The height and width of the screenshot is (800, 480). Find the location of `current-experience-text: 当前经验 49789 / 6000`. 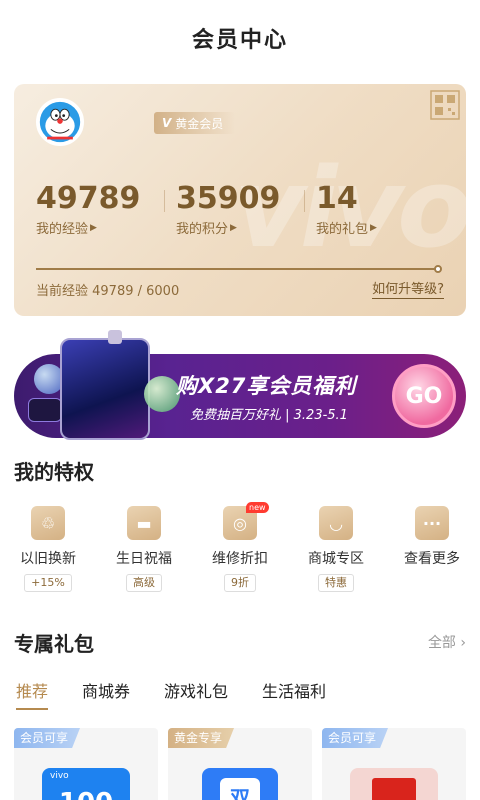

current-experience-text: 当前经验 49789 / 6000 is located at coordinates (108, 291).